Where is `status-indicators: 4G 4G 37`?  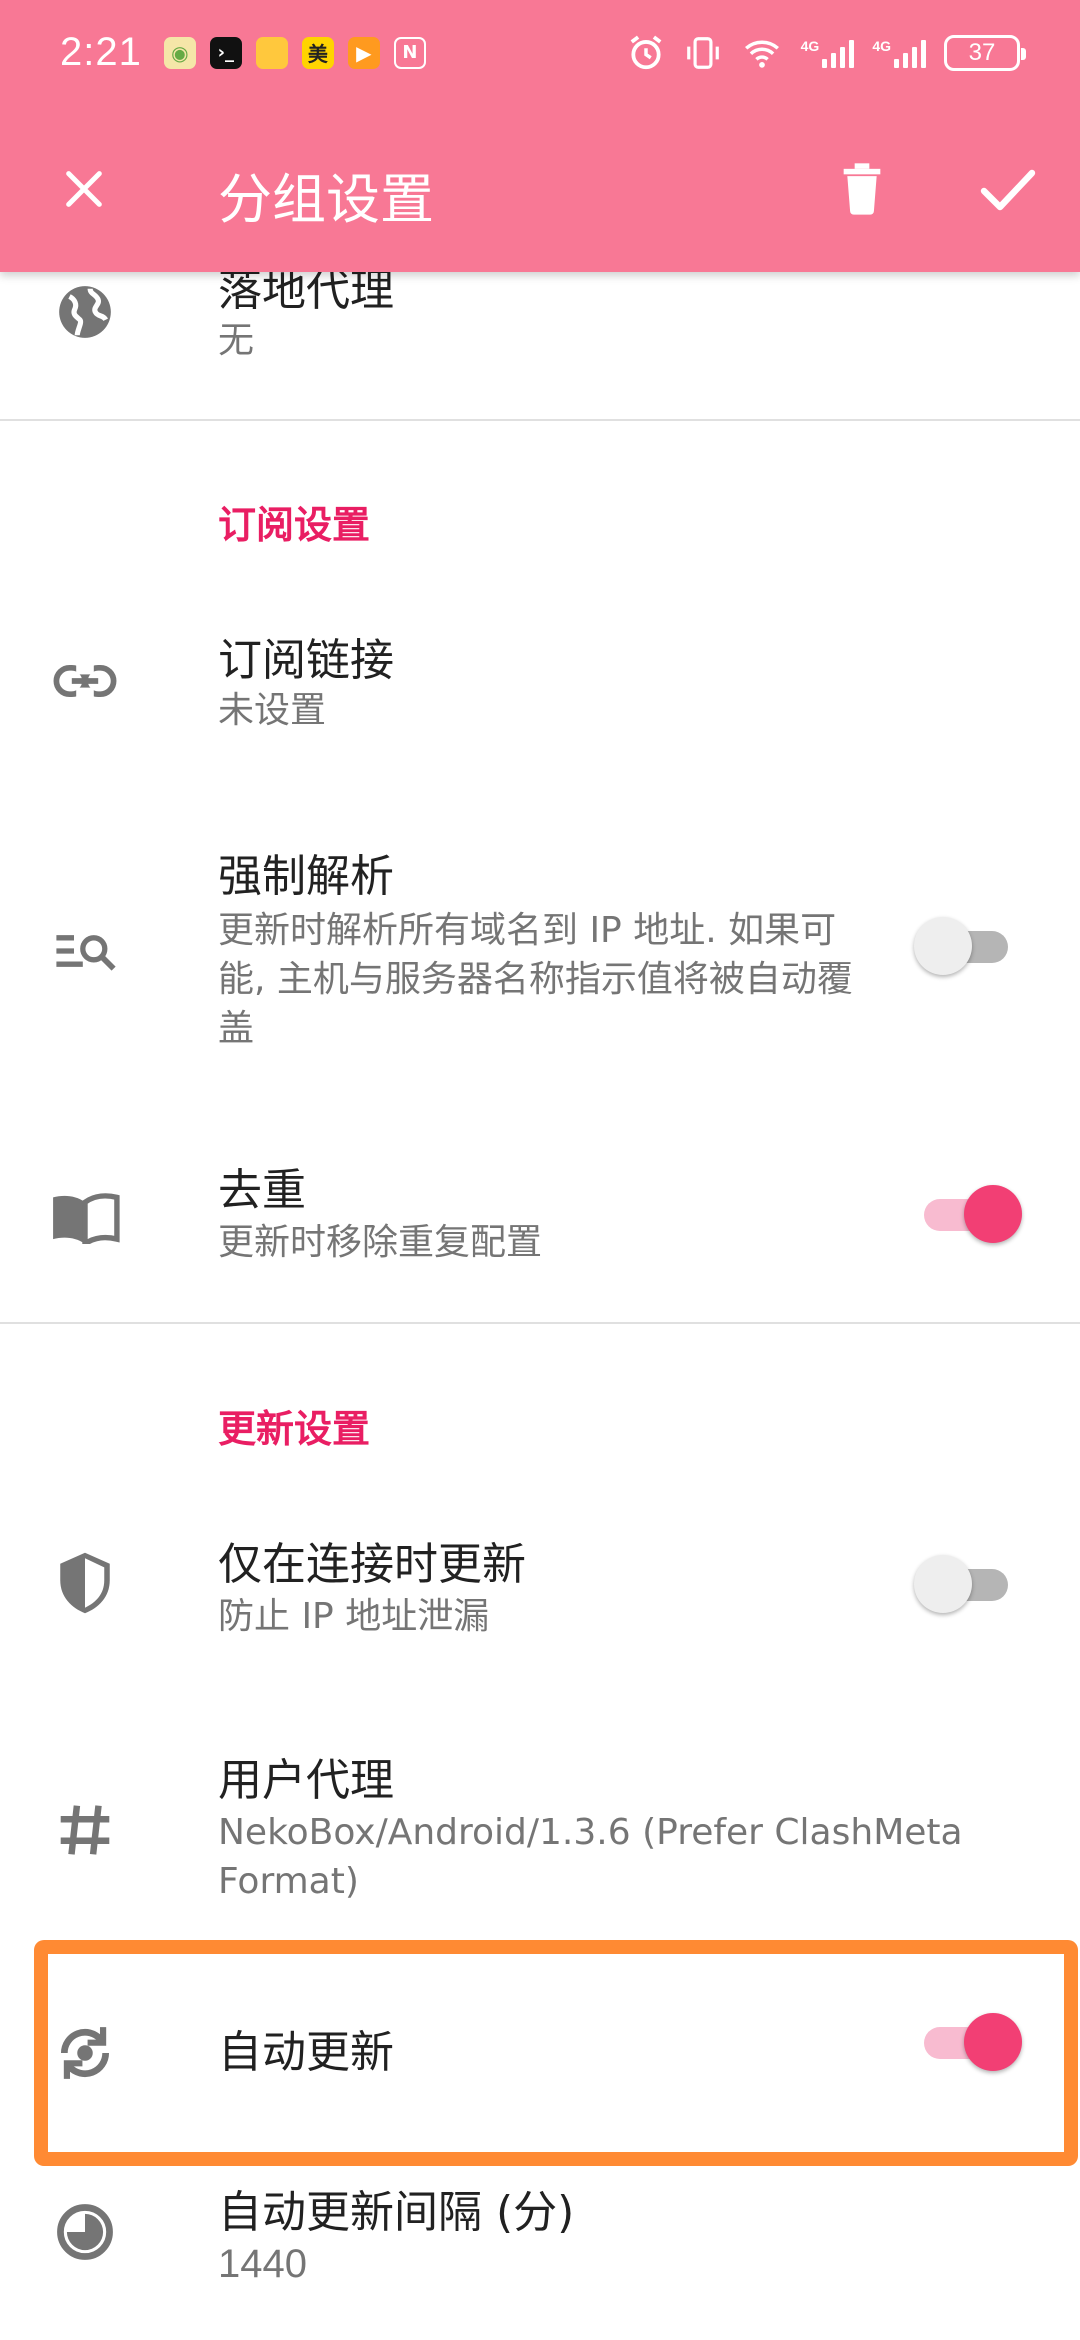 status-indicators: 4G 4G 37 is located at coordinates (826, 53).